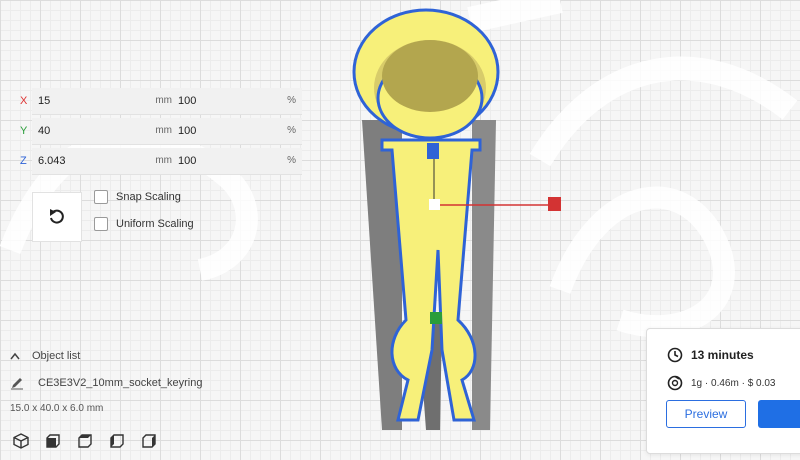 The height and width of the screenshot is (460, 800). I want to click on x-scale-value: 100, so click(187, 101).